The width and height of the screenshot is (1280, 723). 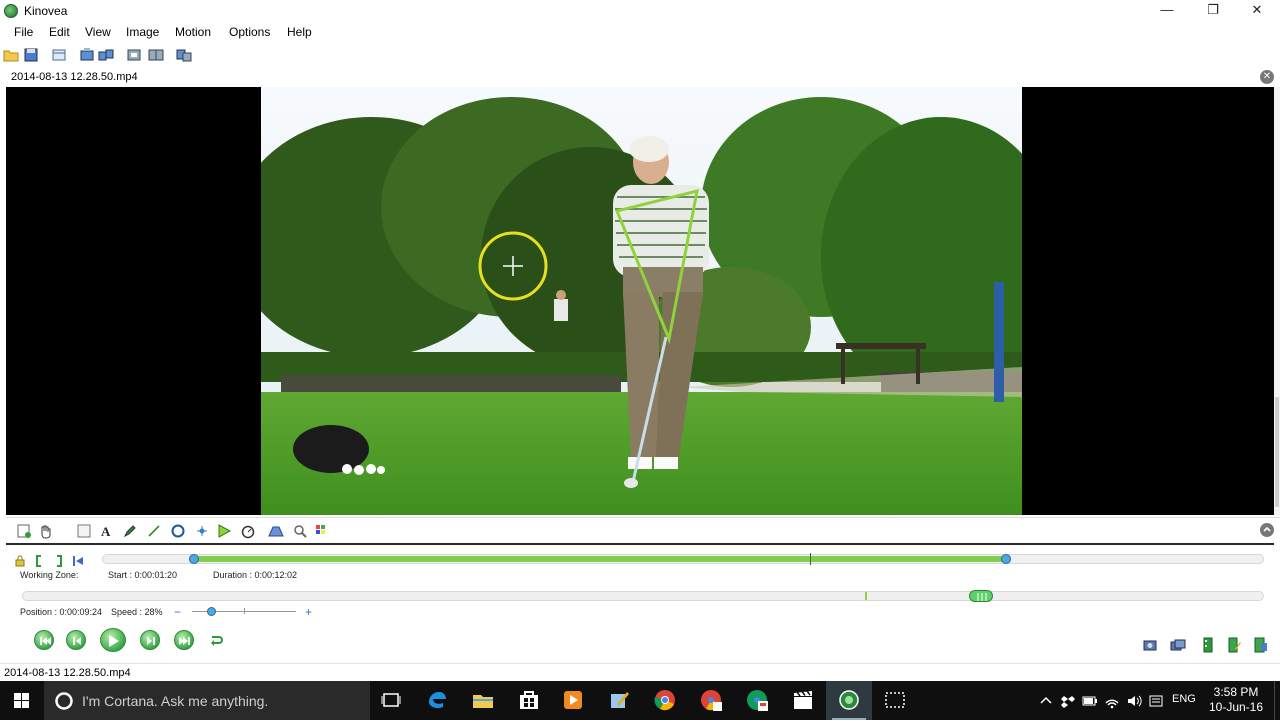 What do you see at coordinates (87, 55) in the screenshot?
I see `single-screen-icon` at bounding box center [87, 55].